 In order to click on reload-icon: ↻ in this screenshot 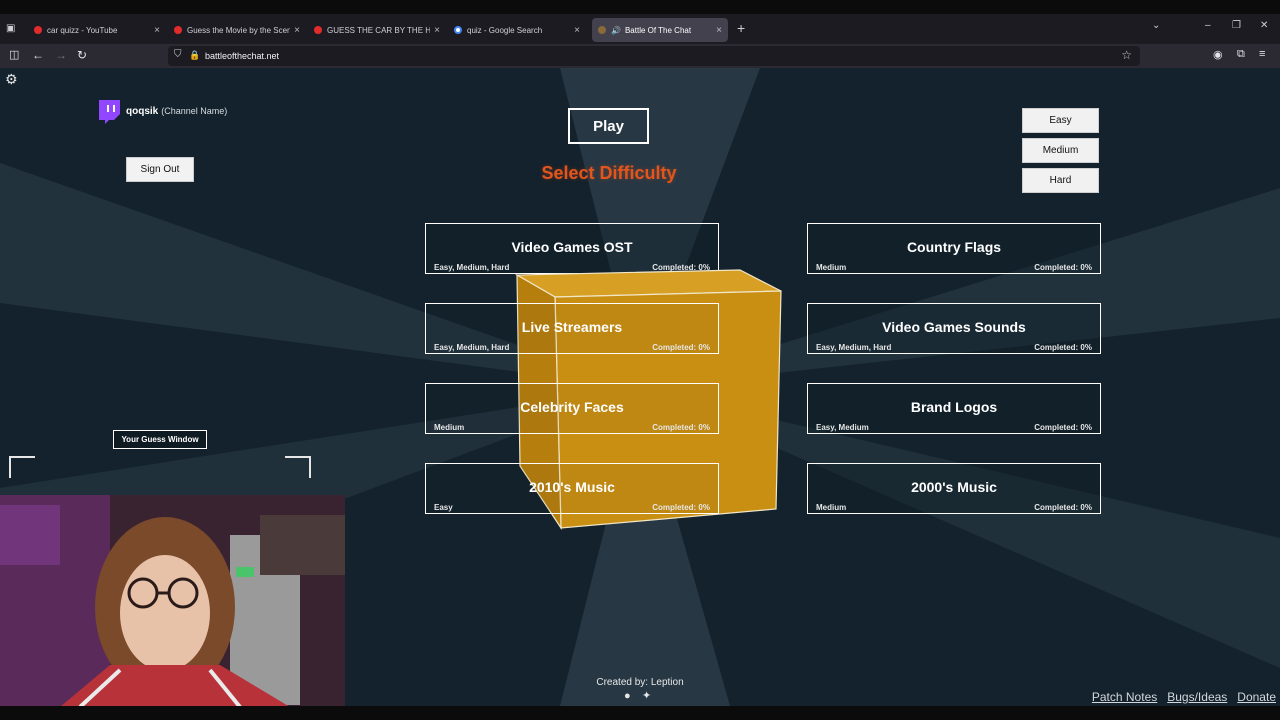, I will do `click(82, 55)`.